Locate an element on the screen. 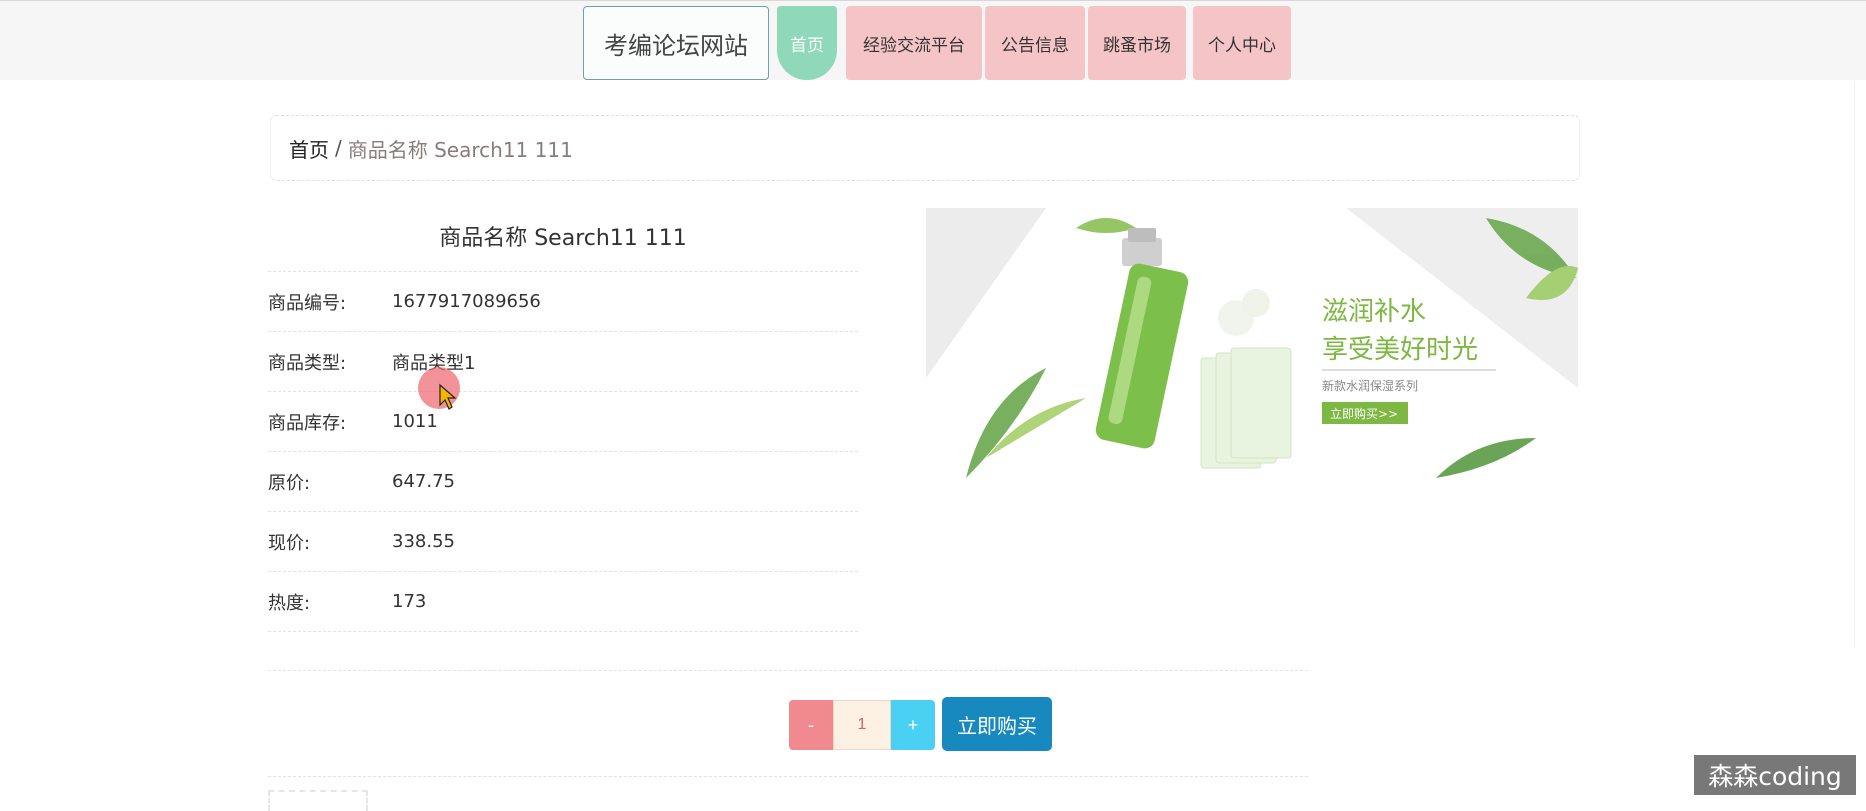  quantity-input is located at coordinates (862, 725).